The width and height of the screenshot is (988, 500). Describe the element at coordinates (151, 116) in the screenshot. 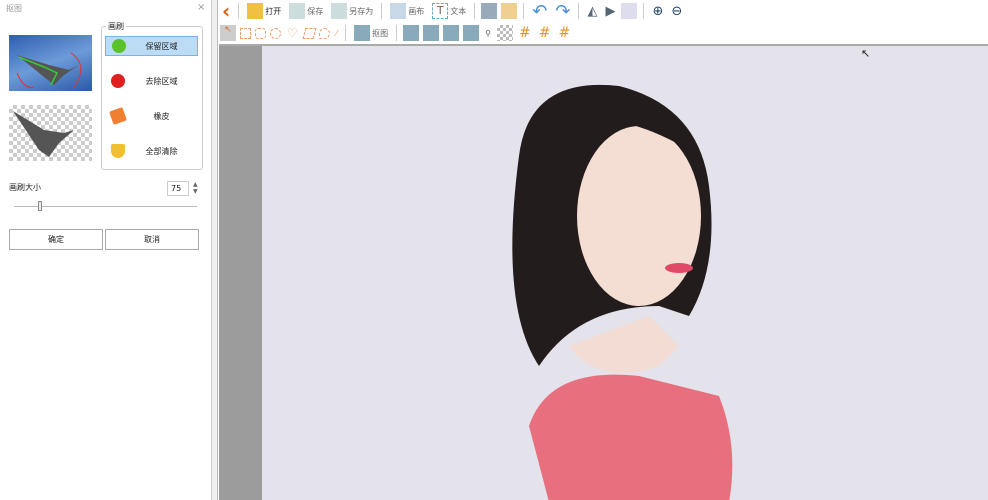

I see `eraser-tool: 橡皮` at that location.